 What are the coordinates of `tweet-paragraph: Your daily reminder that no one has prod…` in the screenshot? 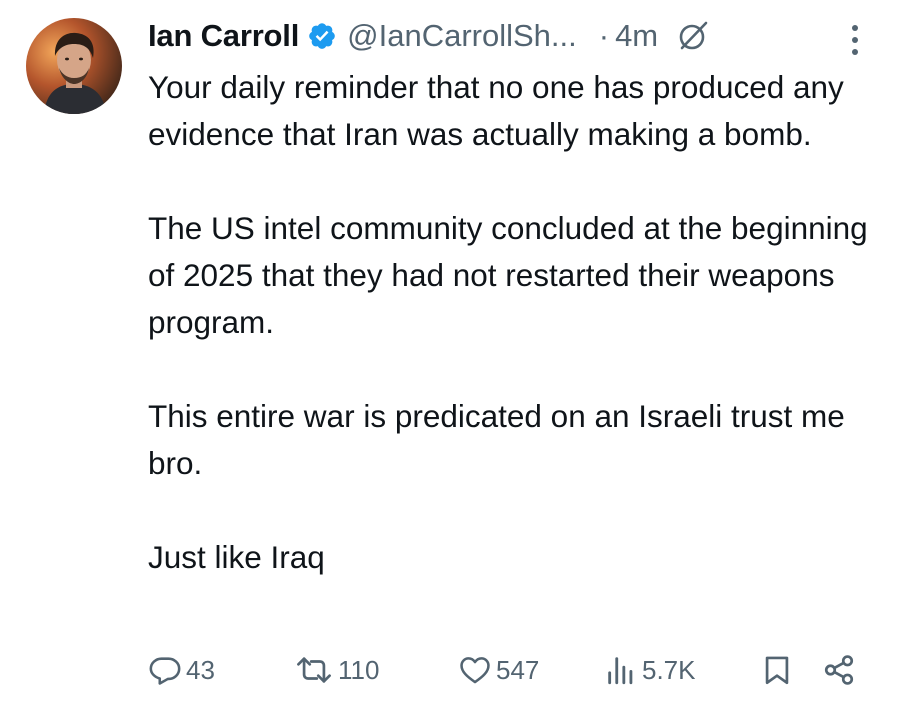 It's located at (496, 110).